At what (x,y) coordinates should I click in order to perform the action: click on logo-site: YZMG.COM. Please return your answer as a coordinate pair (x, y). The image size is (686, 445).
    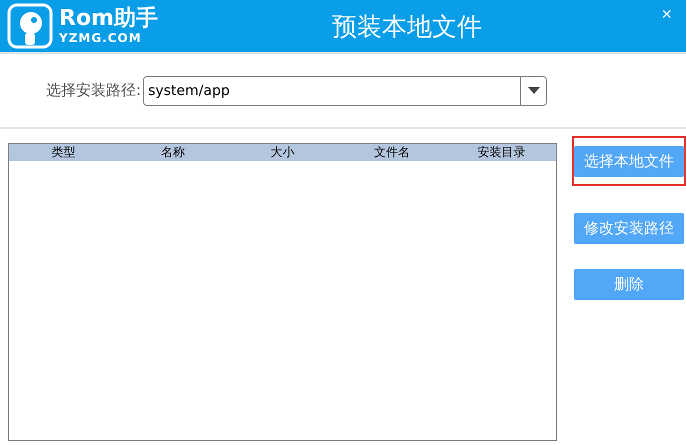
    Looking at the image, I should click on (101, 38).